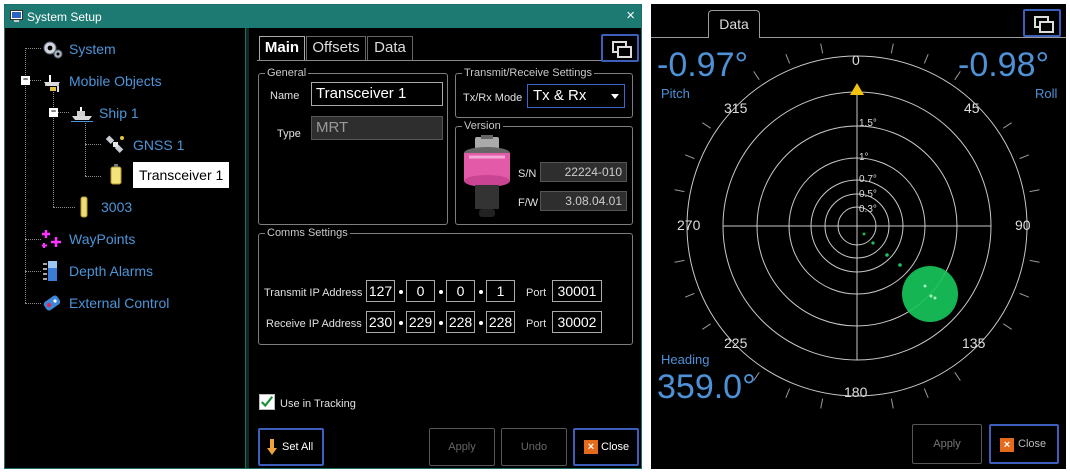  I want to click on group-title: Comms Settings, so click(307, 233).